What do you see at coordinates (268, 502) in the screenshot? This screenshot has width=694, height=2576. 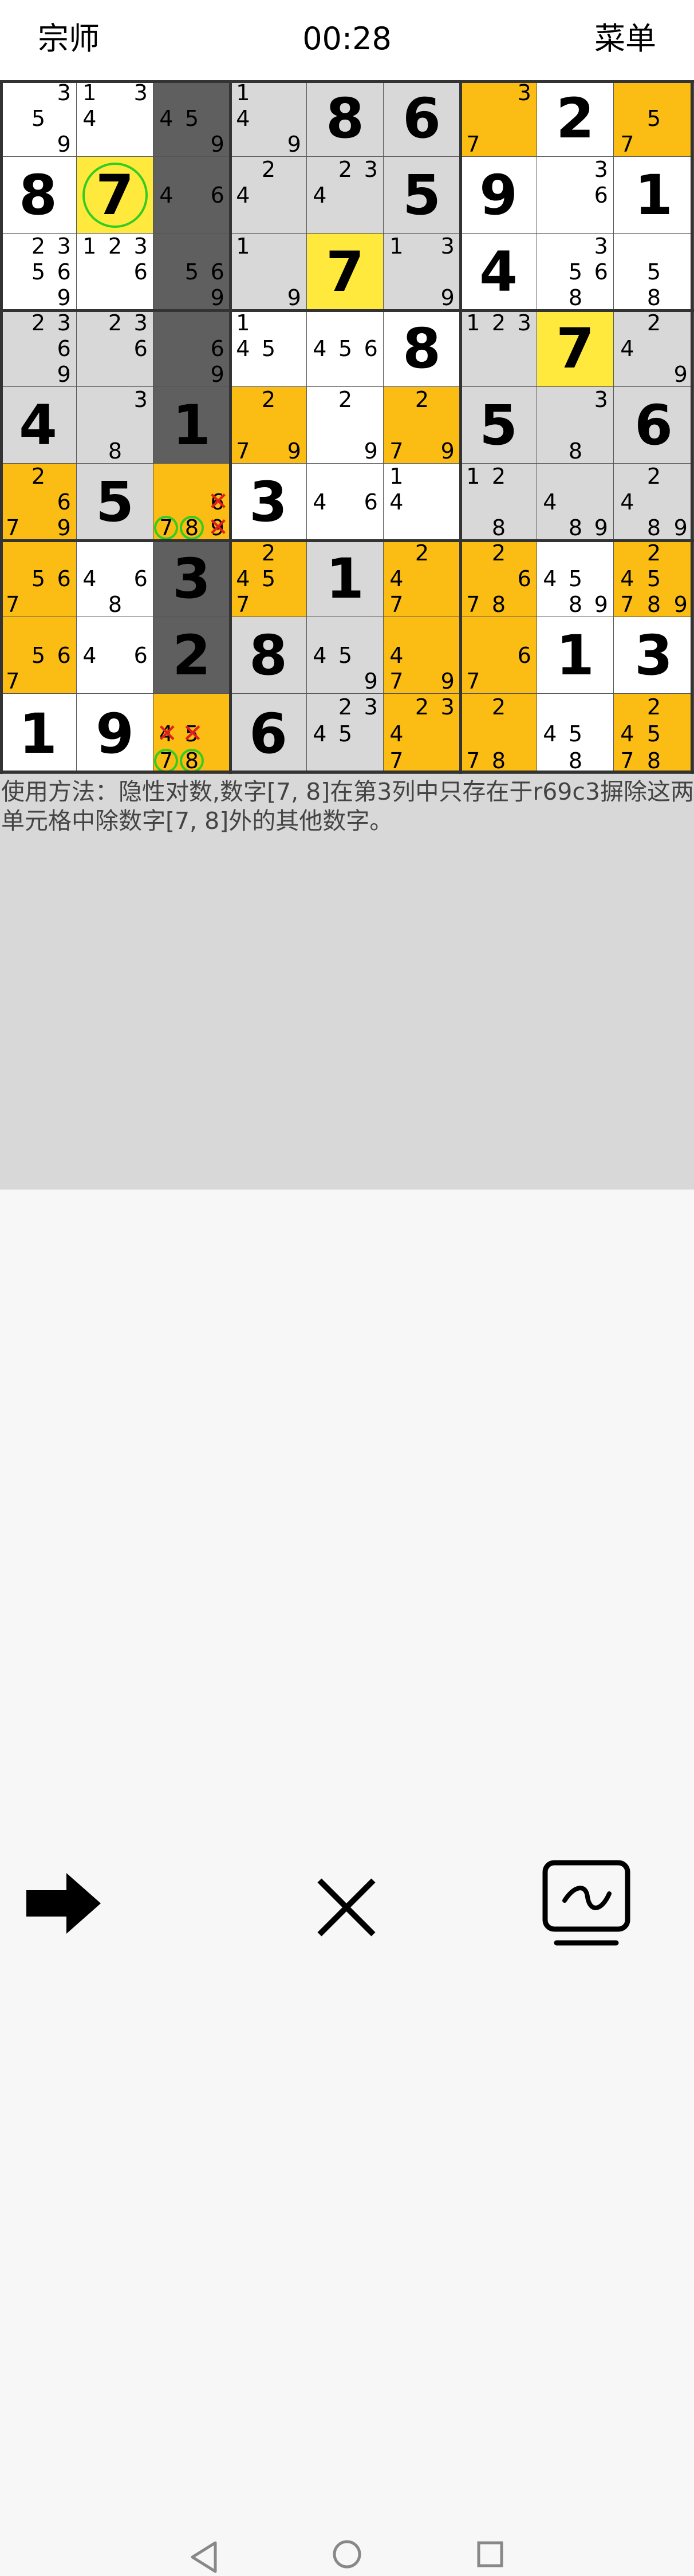 I see `cell-r6c4: 3` at bounding box center [268, 502].